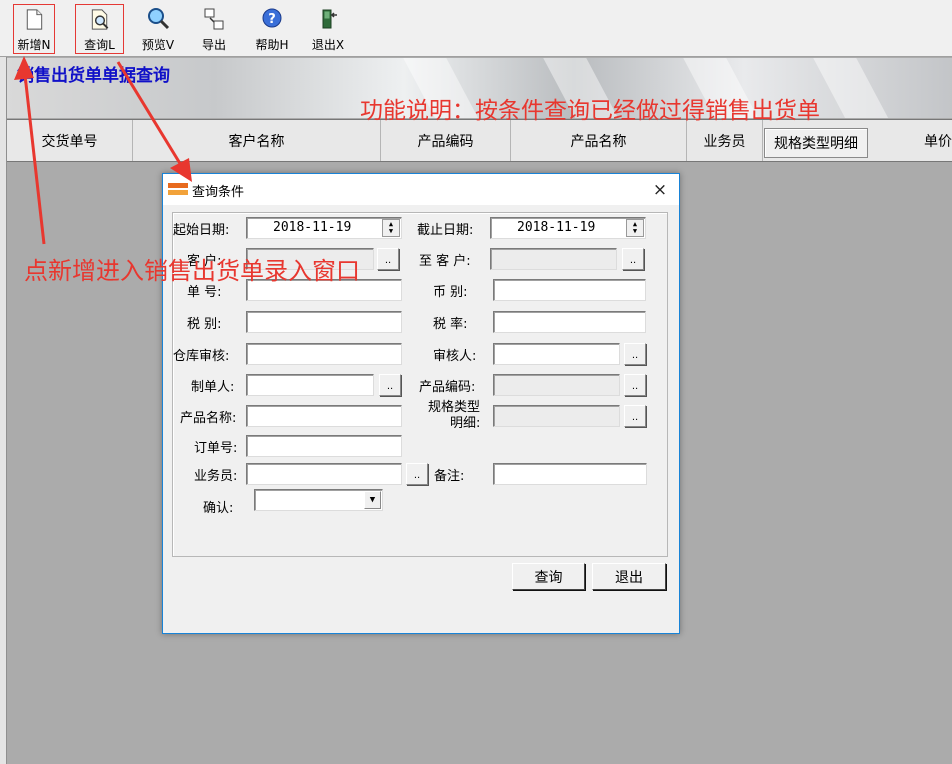  Describe the element at coordinates (417, 474) in the screenshot. I see `salesman-lookup-button: ..` at that location.